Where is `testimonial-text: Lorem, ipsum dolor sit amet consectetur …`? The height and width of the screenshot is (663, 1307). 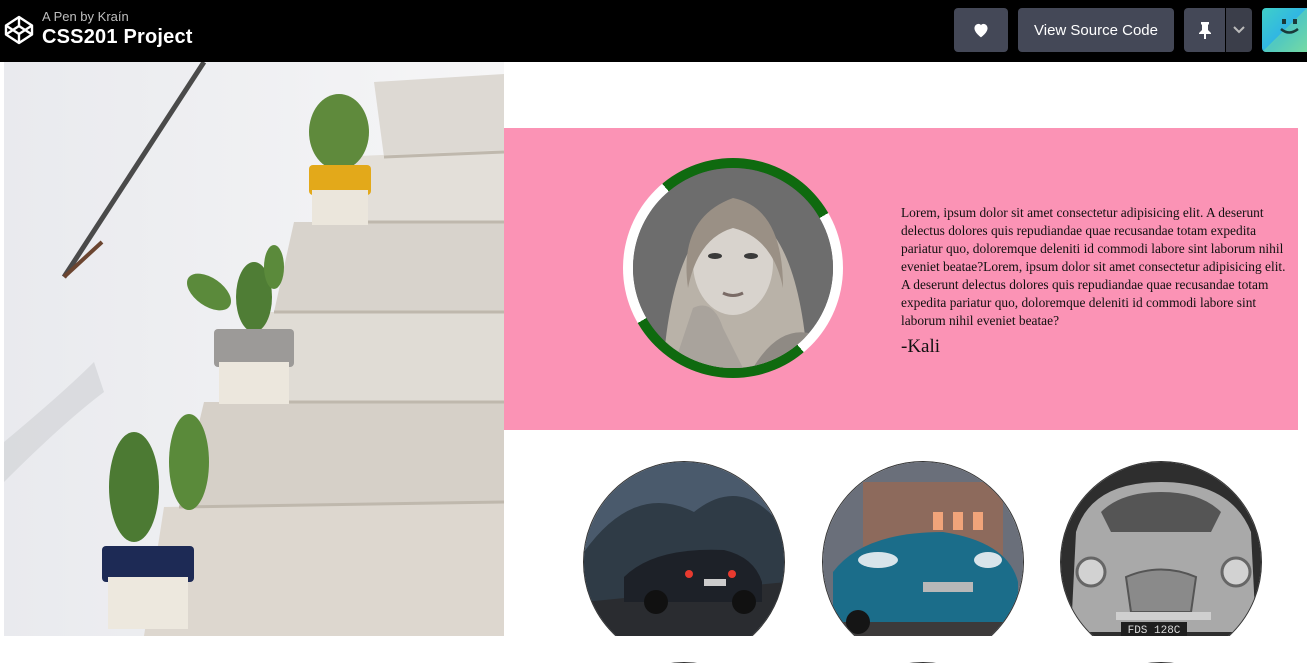
testimonial-text: Lorem, ipsum dolor sit amet consectetur … is located at coordinates (1093, 266).